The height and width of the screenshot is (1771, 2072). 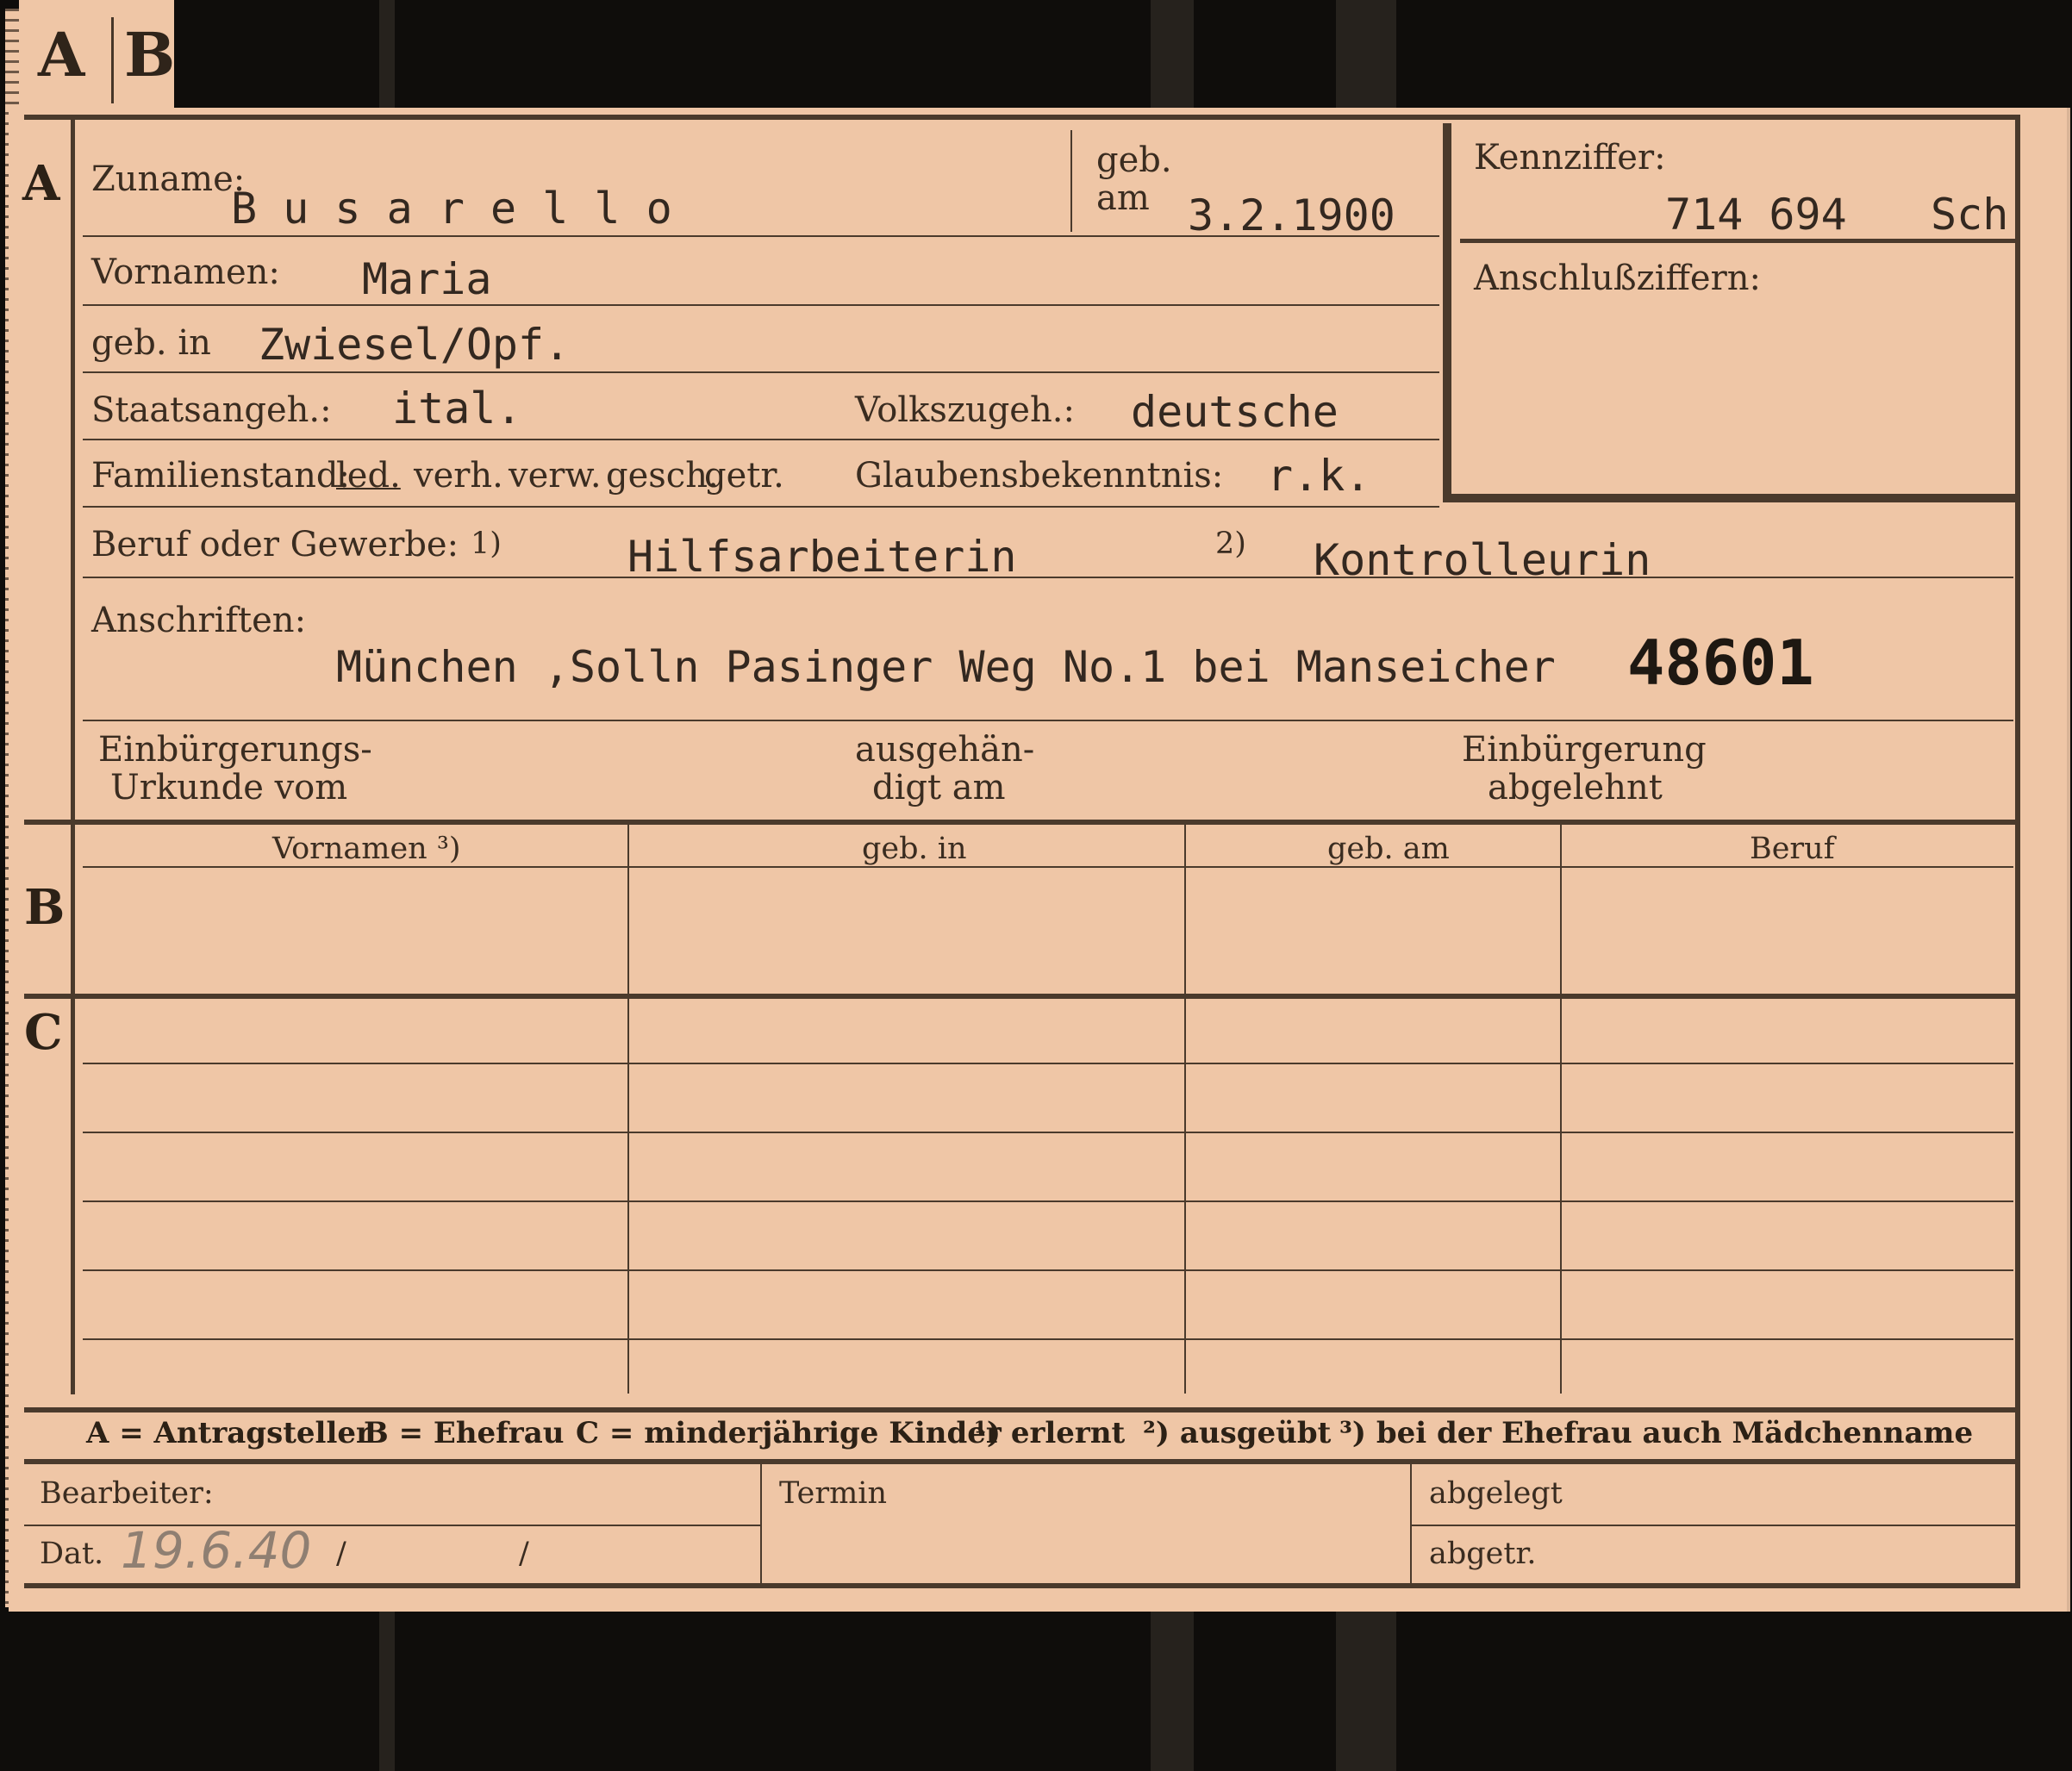 What do you see at coordinates (199, 620) in the screenshot?
I see `anschriften-label: Anschriften:` at bounding box center [199, 620].